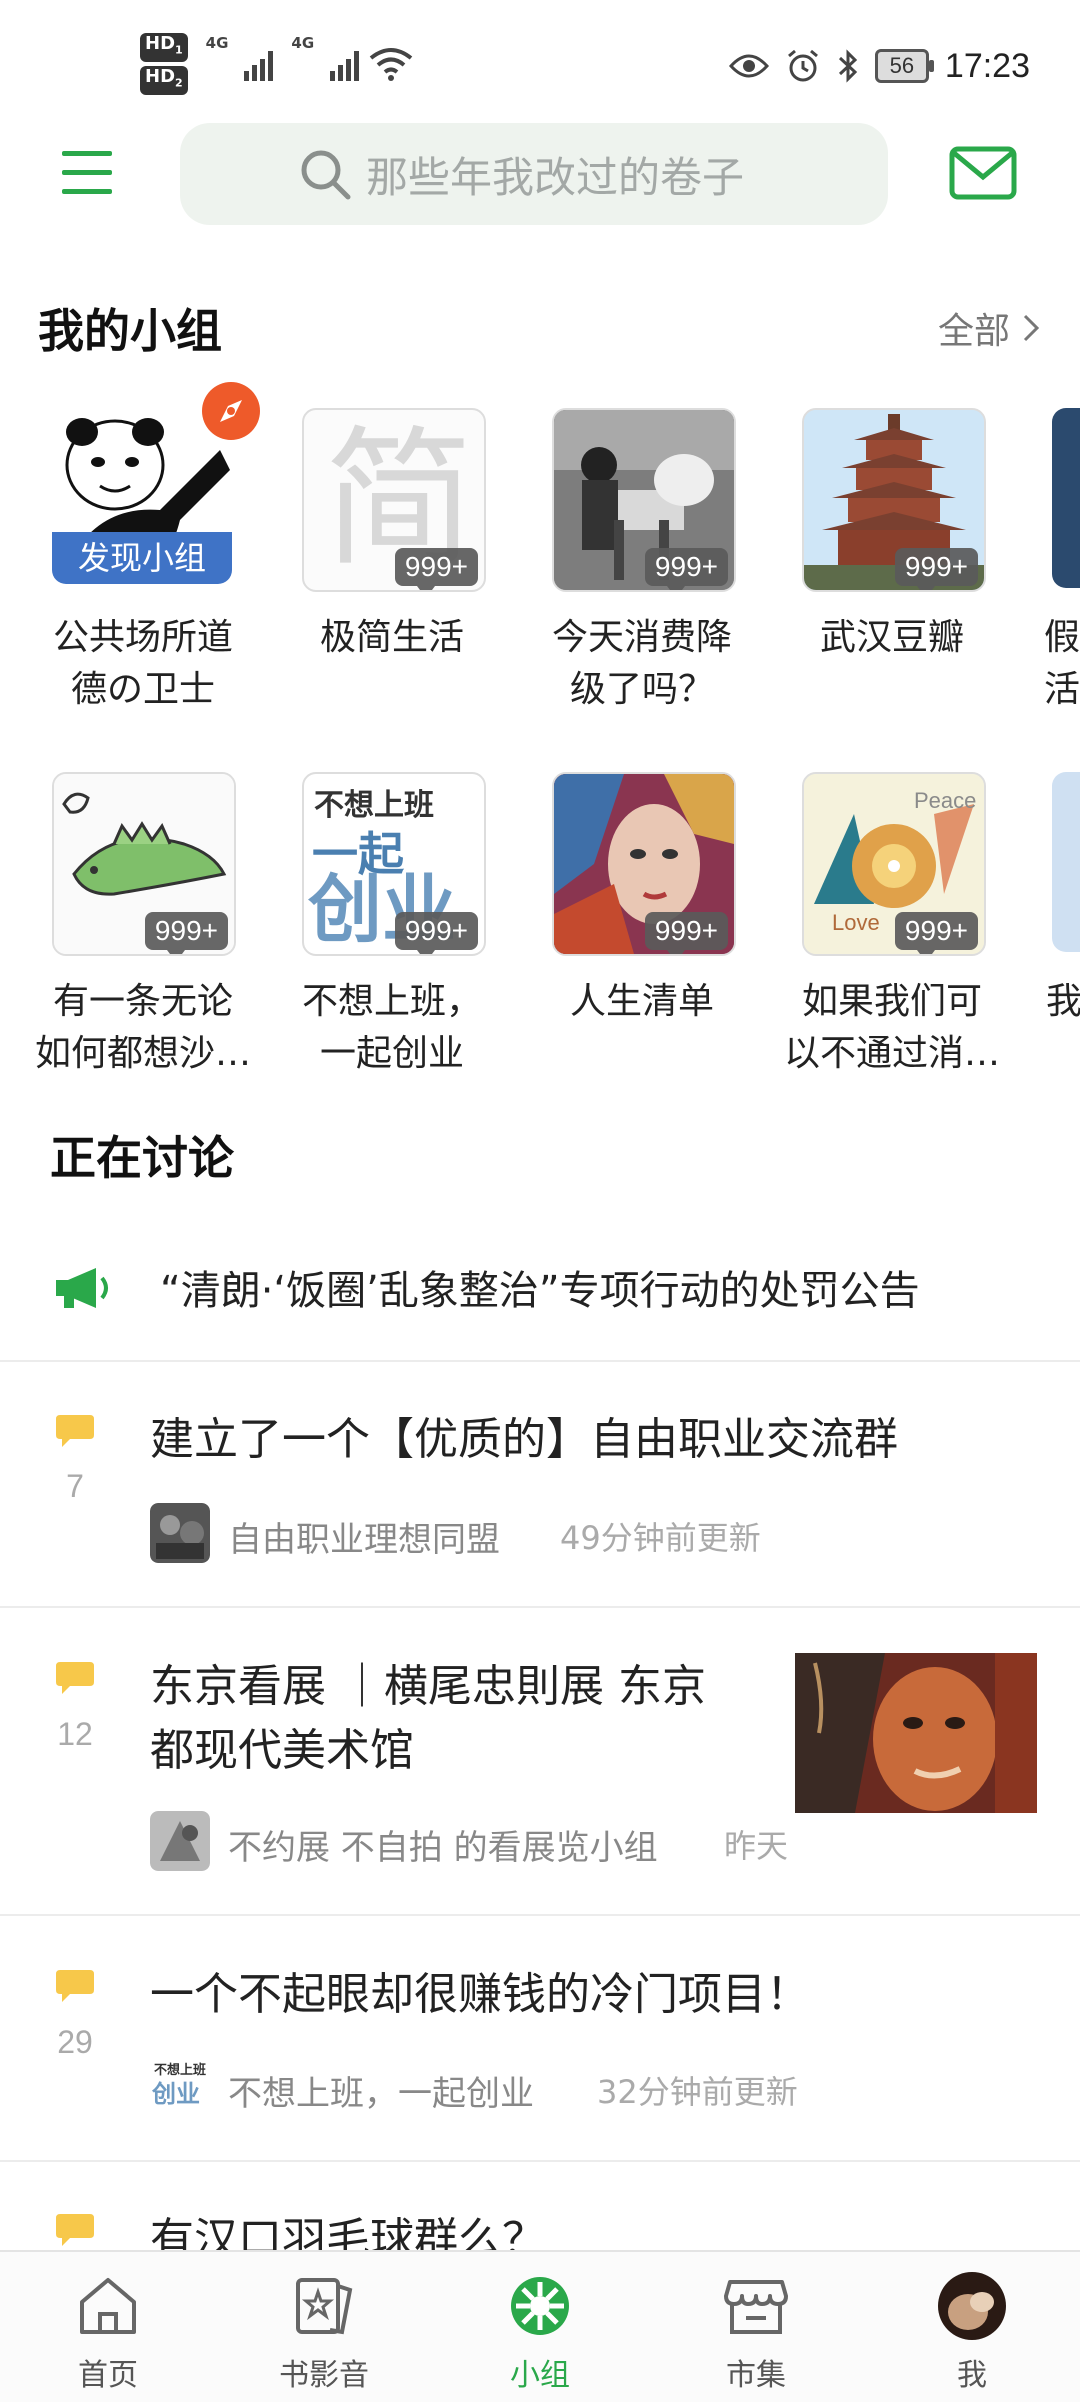 The width and height of the screenshot is (1080, 2402). I want to click on megaphone-icon, so click(82, 1288).